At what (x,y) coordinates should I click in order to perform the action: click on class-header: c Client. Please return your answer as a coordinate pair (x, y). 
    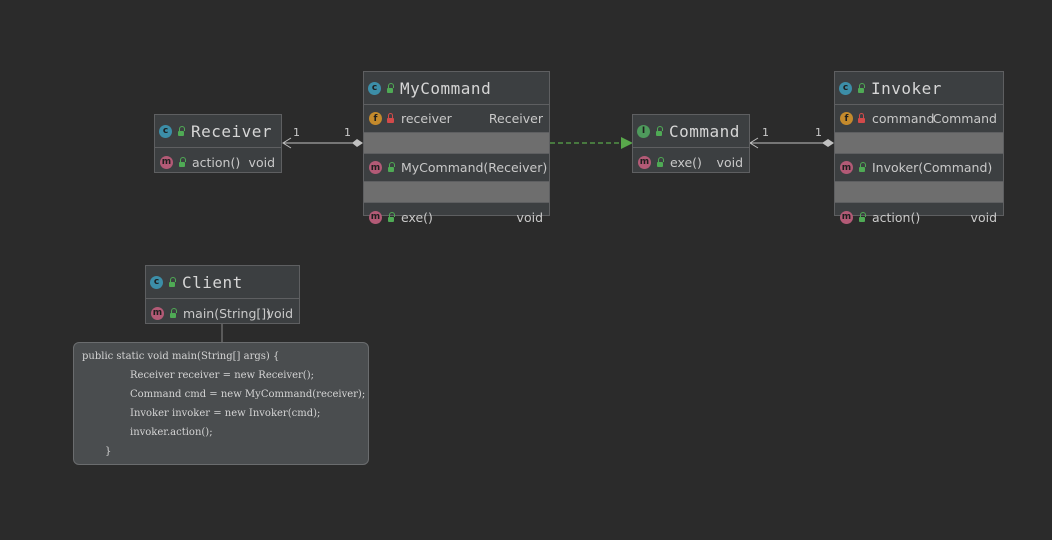
    Looking at the image, I should click on (222, 282).